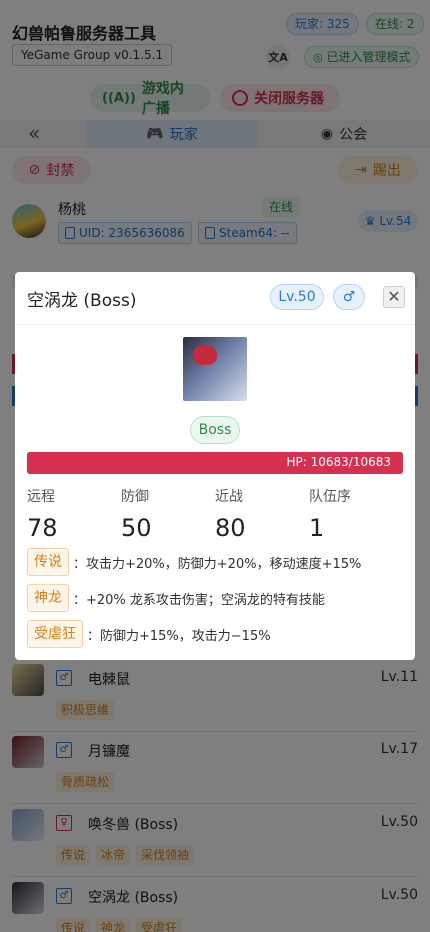  I want to click on modal-title: 空涡龙 (Boss), so click(82, 301).